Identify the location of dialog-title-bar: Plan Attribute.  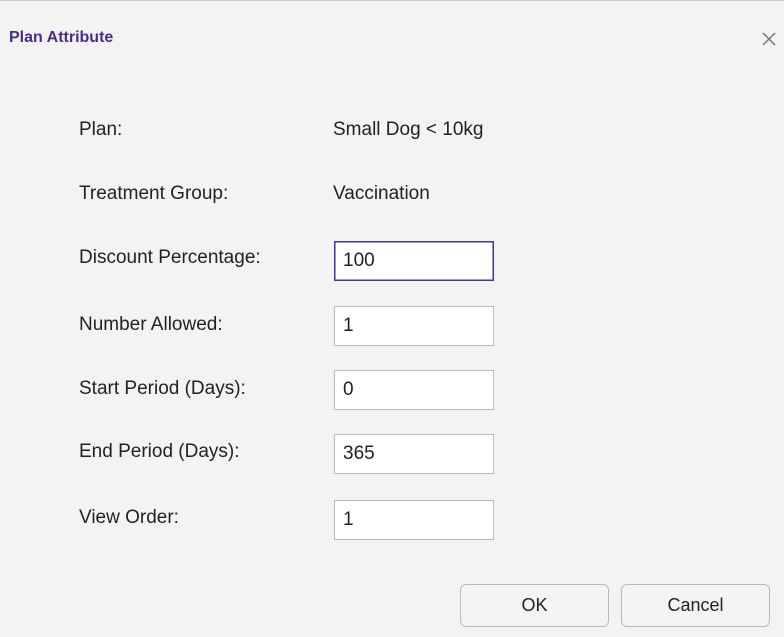
(392, 41).